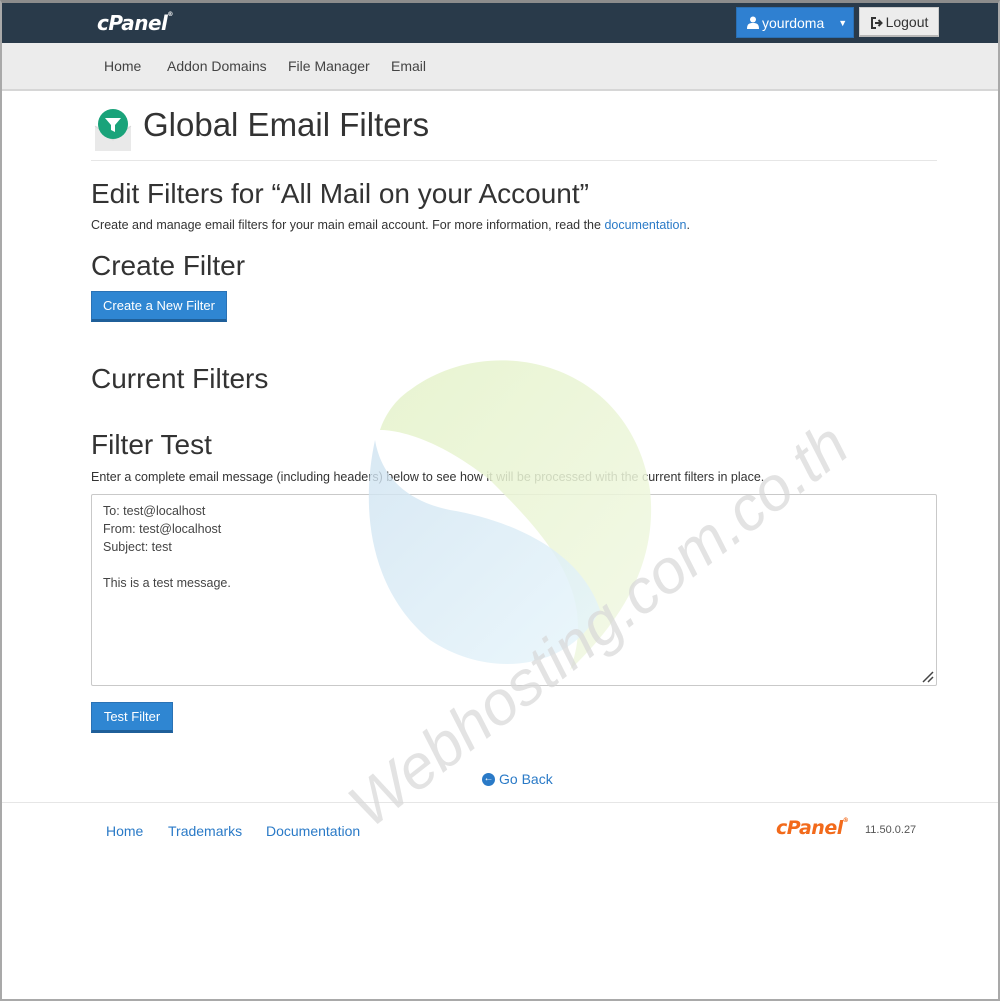  What do you see at coordinates (891, 830) in the screenshot?
I see `version-number: 11.50.0.27` at bounding box center [891, 830].